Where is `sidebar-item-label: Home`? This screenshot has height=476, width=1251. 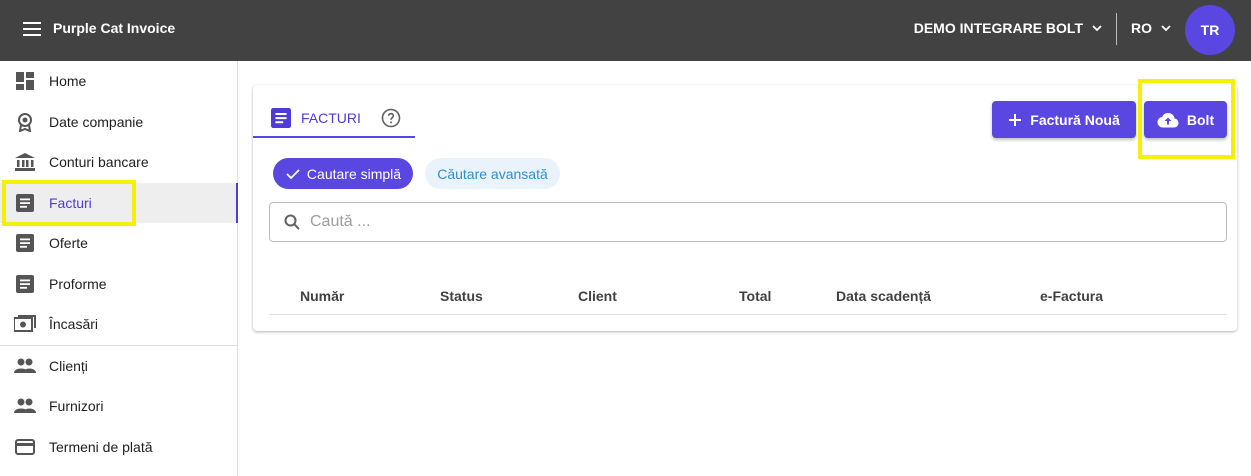 sidebar-item-label: Home is located at coordinates (68, 81).